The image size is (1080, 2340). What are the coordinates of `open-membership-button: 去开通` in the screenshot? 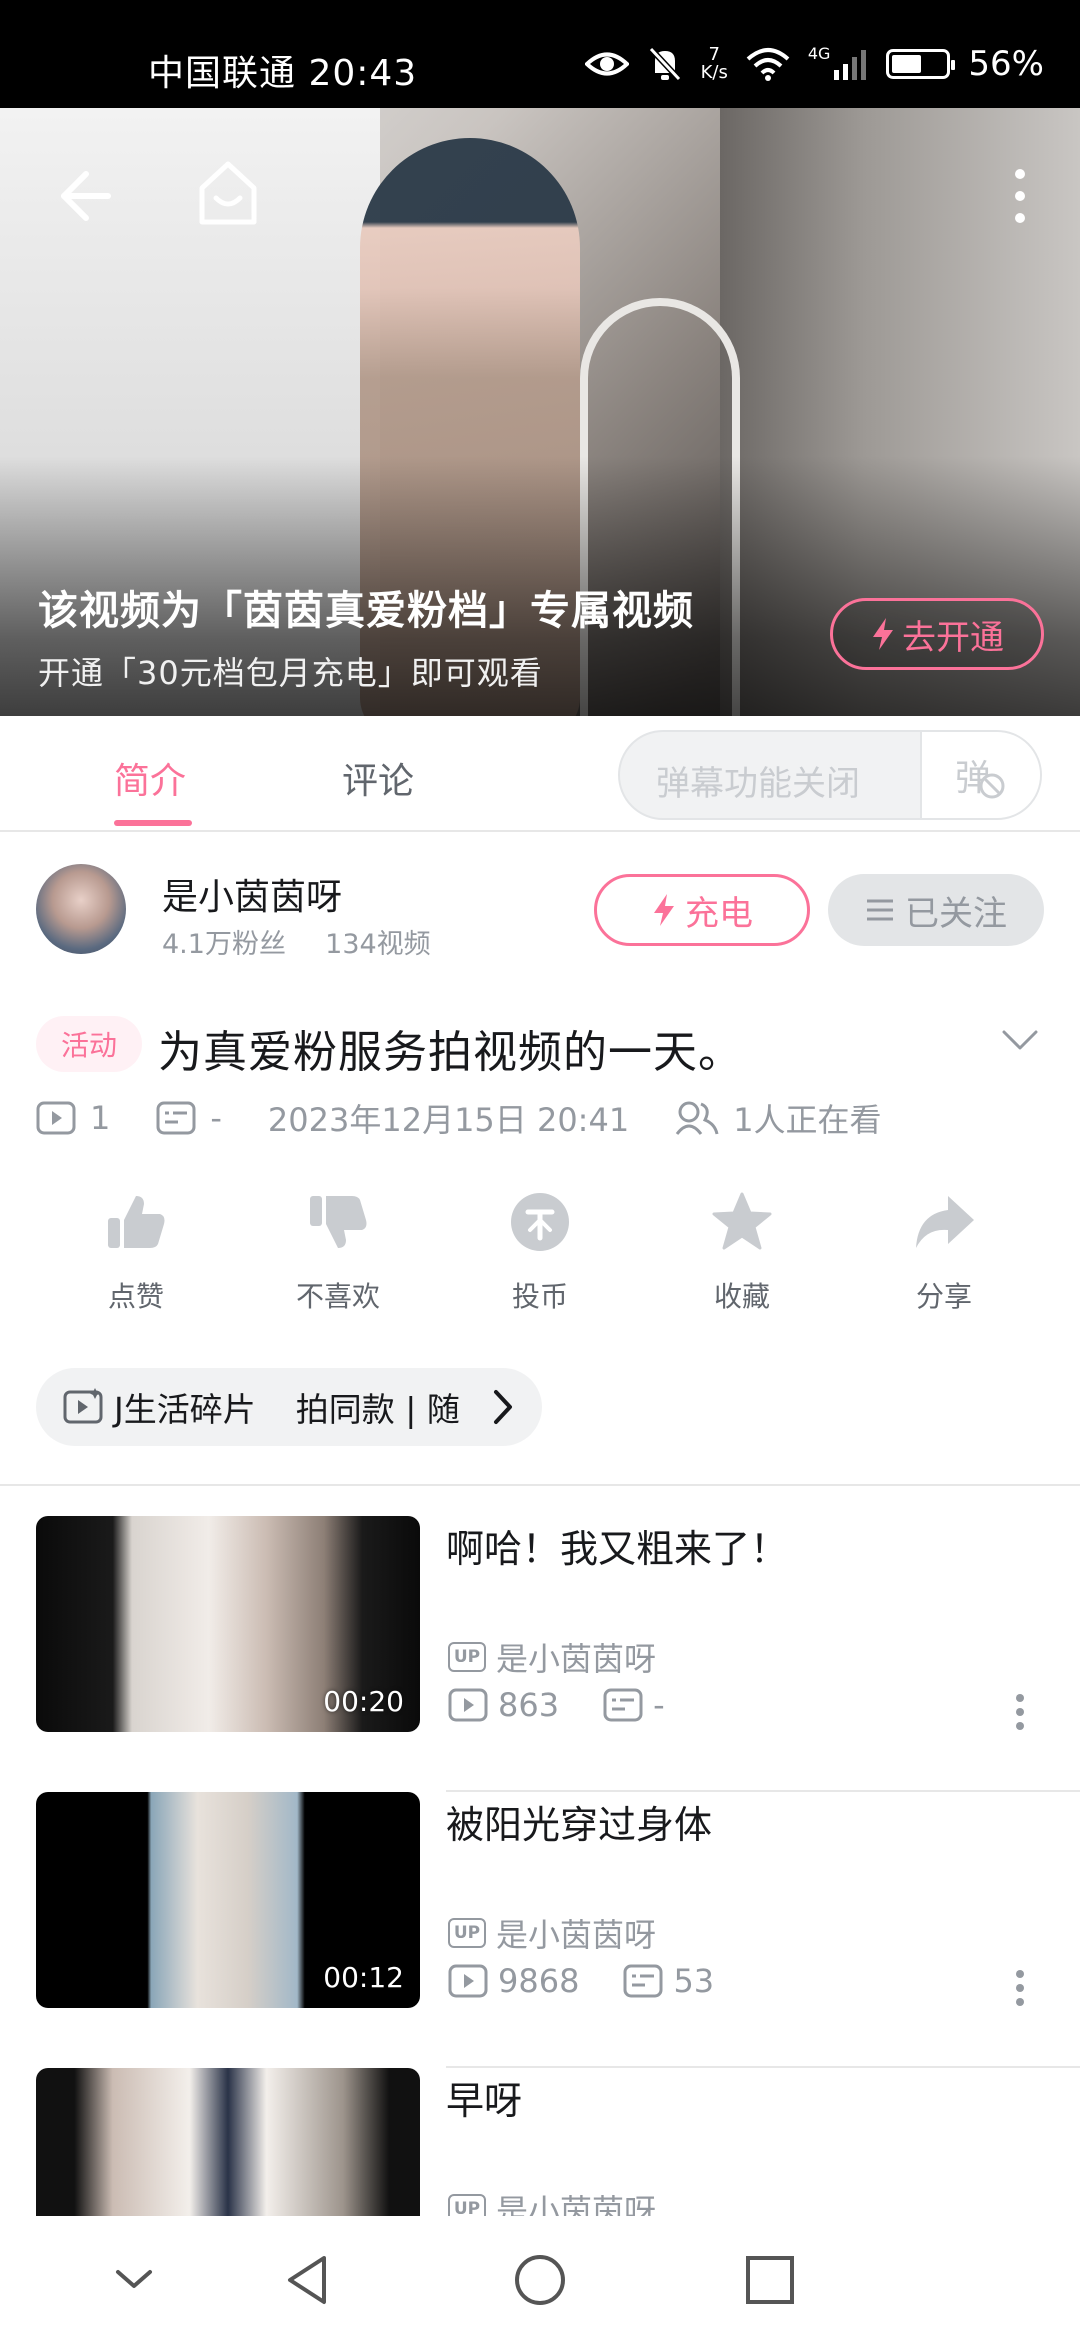 It's located at (937, 634).